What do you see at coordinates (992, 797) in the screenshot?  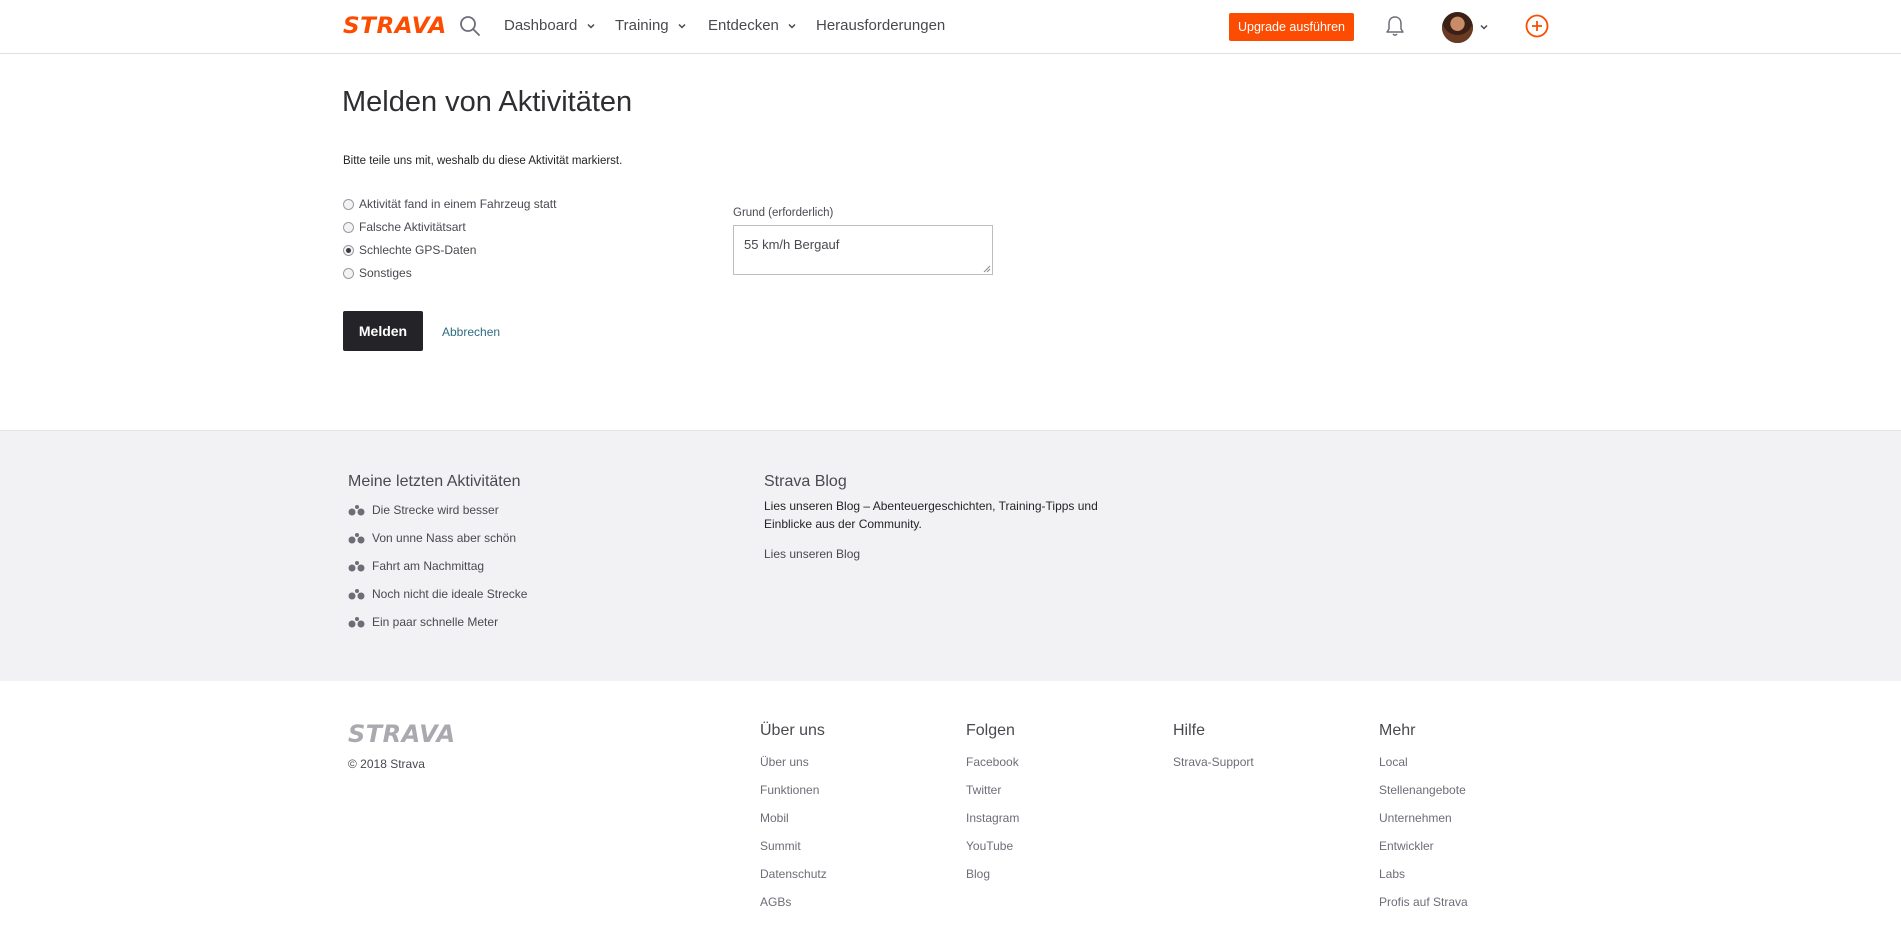 I see `footer-link: Twitter` at bounding box center [992, 797].